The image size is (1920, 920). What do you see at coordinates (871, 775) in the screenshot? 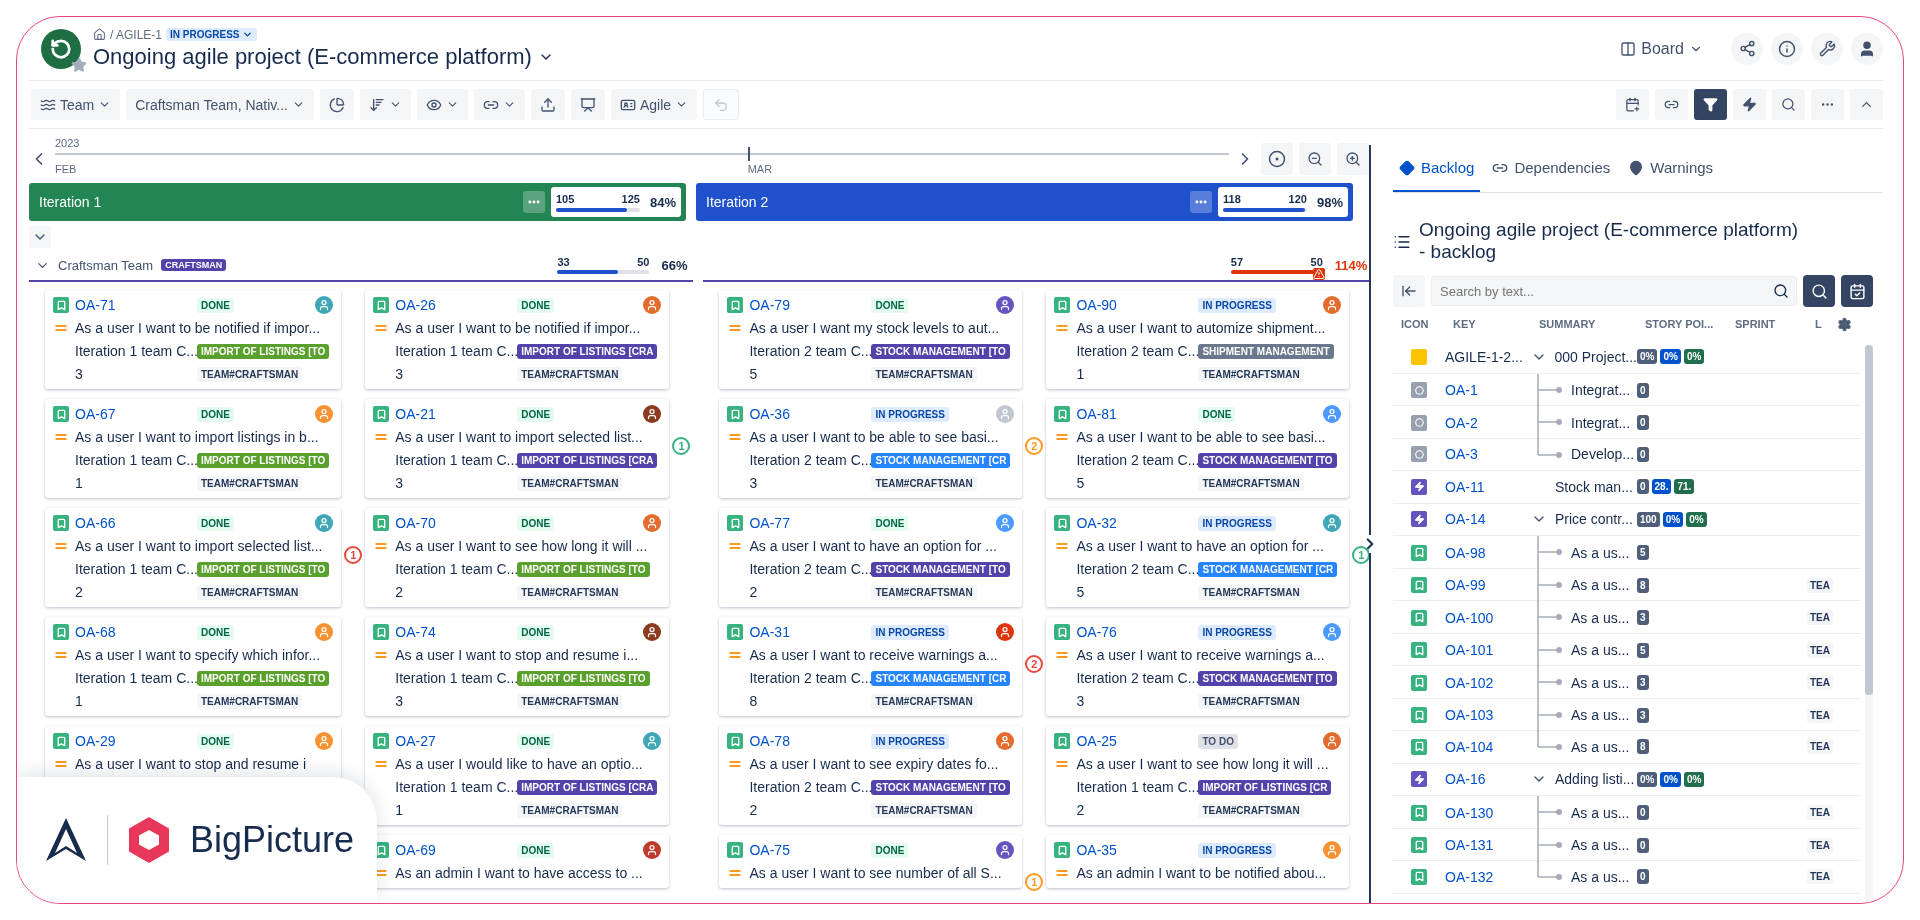
I see `issue-card: OA-78 IN PROGRESS As a user I want to see expiry dates fo... Iteration 2 team C... STOCK MANAGEMENT [TO 2 TEAM#CRAFTSMAN` at bounding box center [871, 775].